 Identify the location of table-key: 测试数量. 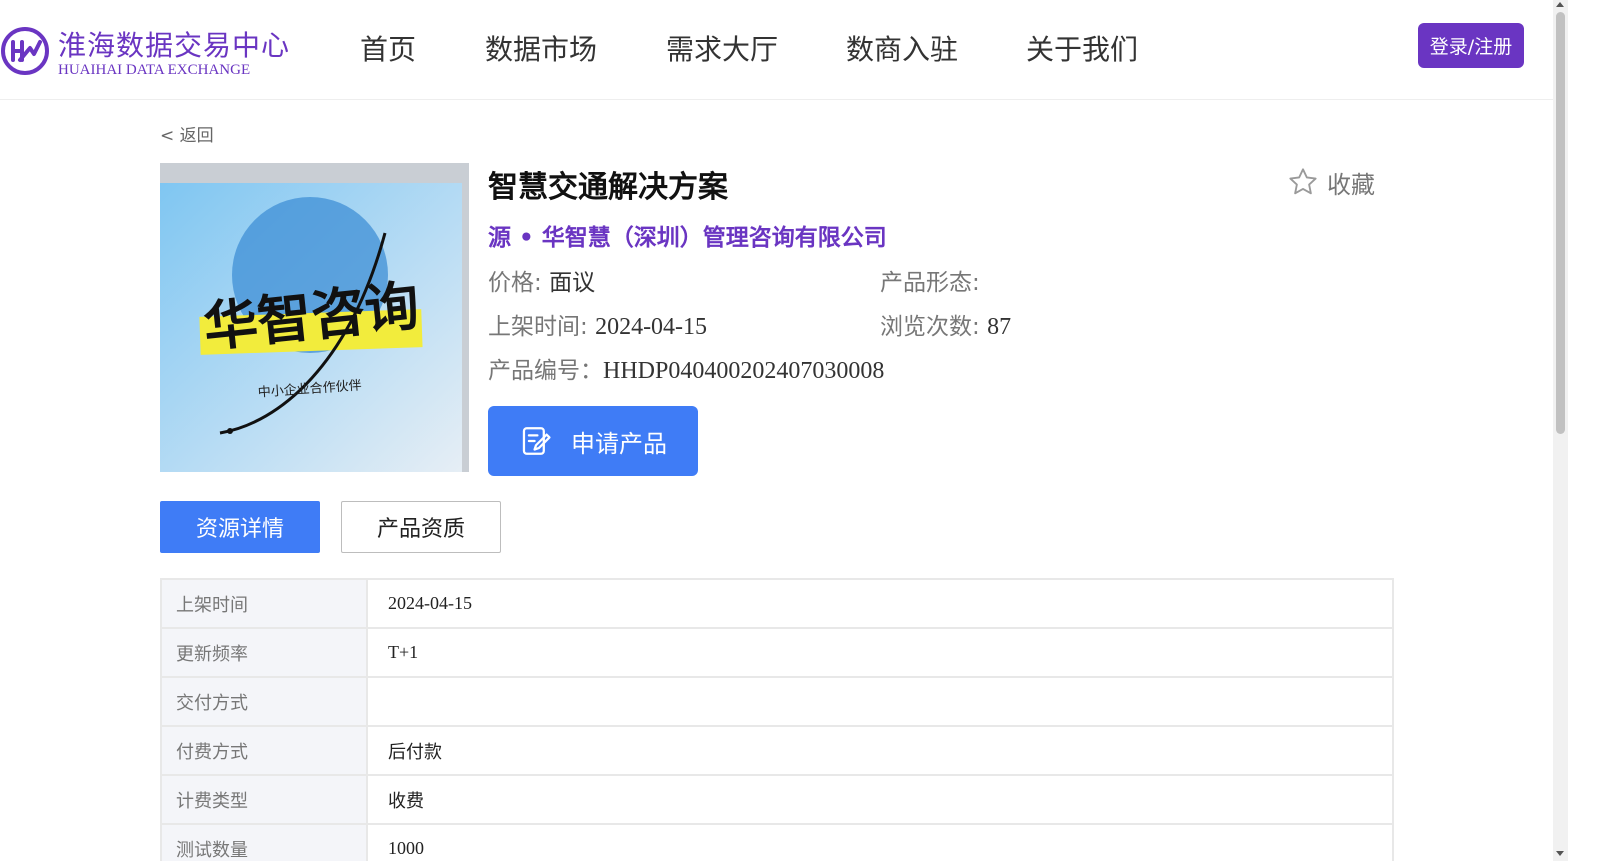
(265, 843).